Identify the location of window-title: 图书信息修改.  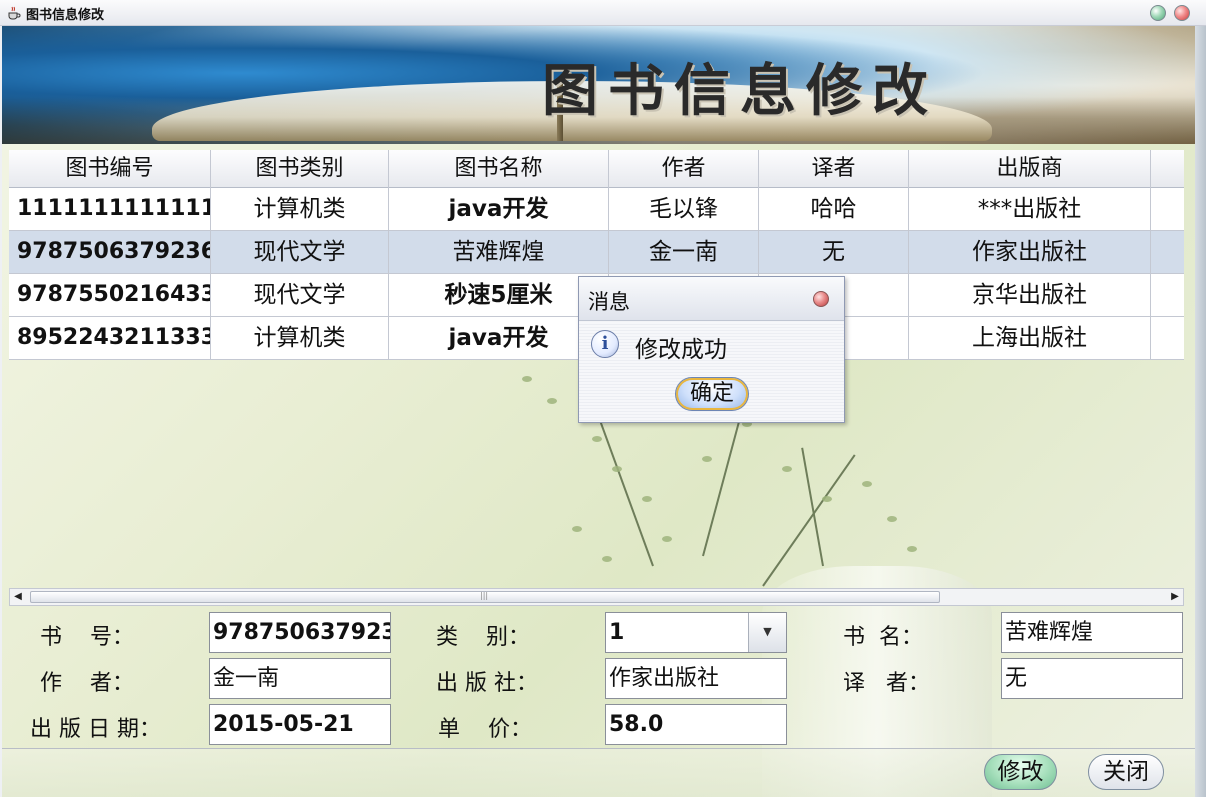
(65, 15).